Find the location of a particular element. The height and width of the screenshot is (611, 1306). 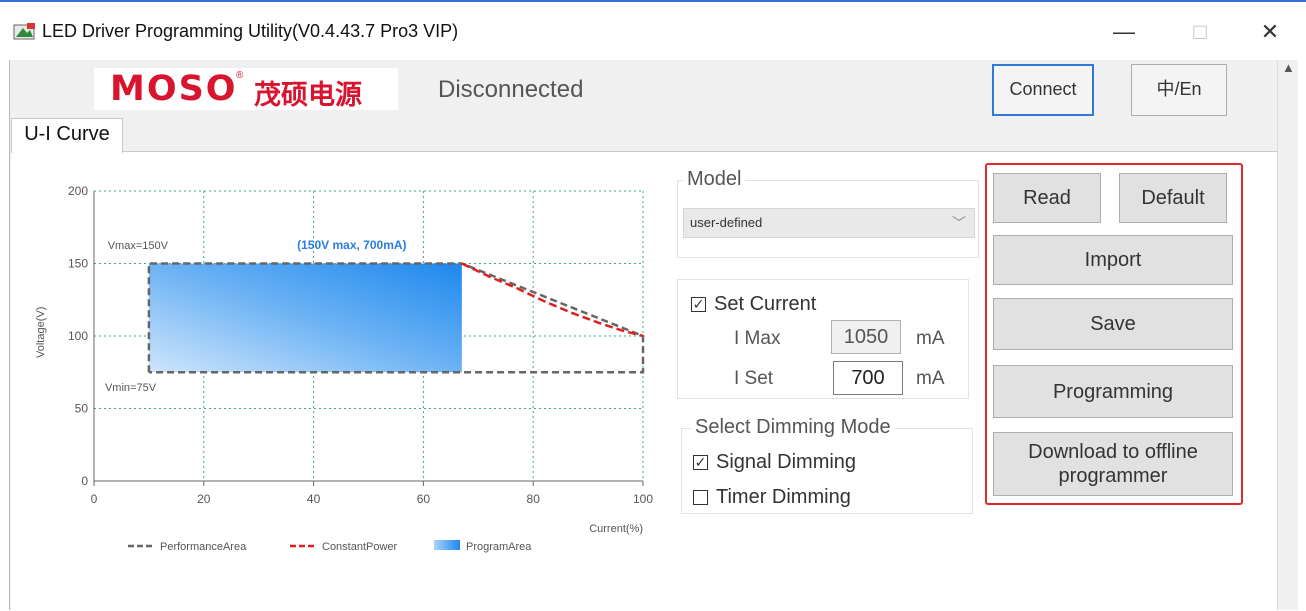

set-current-label: Set Current is located at coordinates (765, 304).